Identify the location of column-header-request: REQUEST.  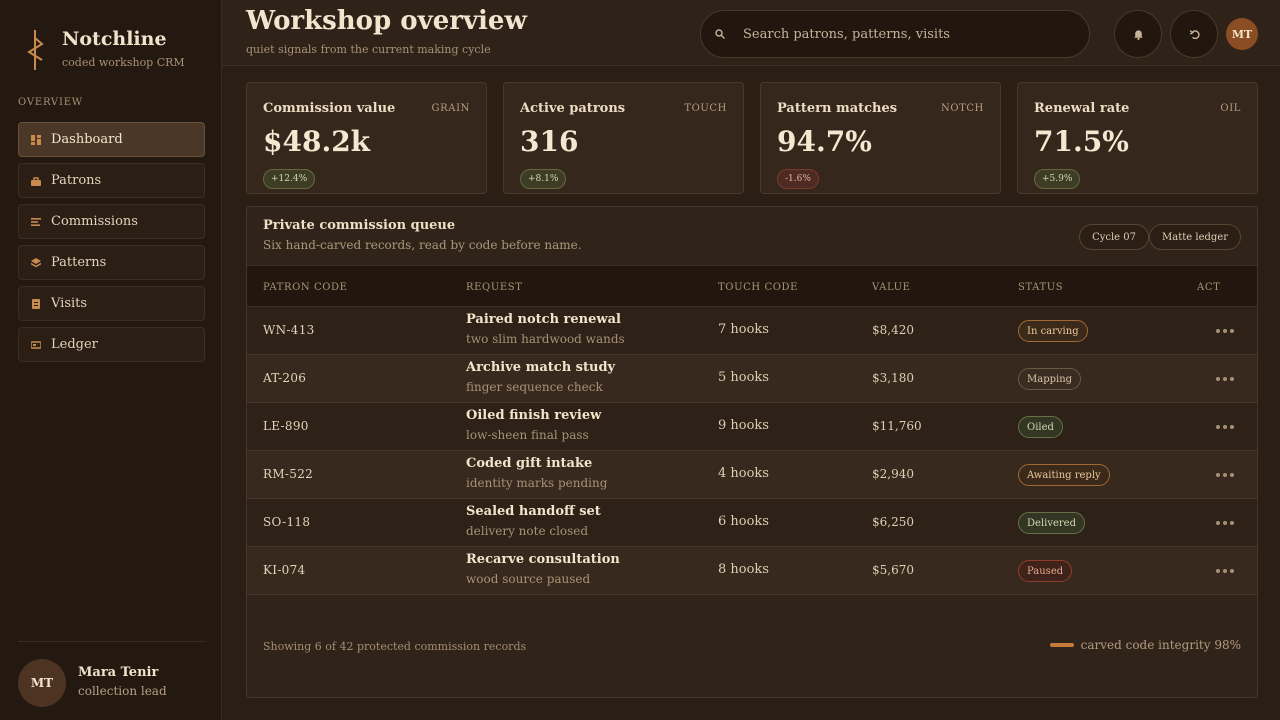
(494, 287).